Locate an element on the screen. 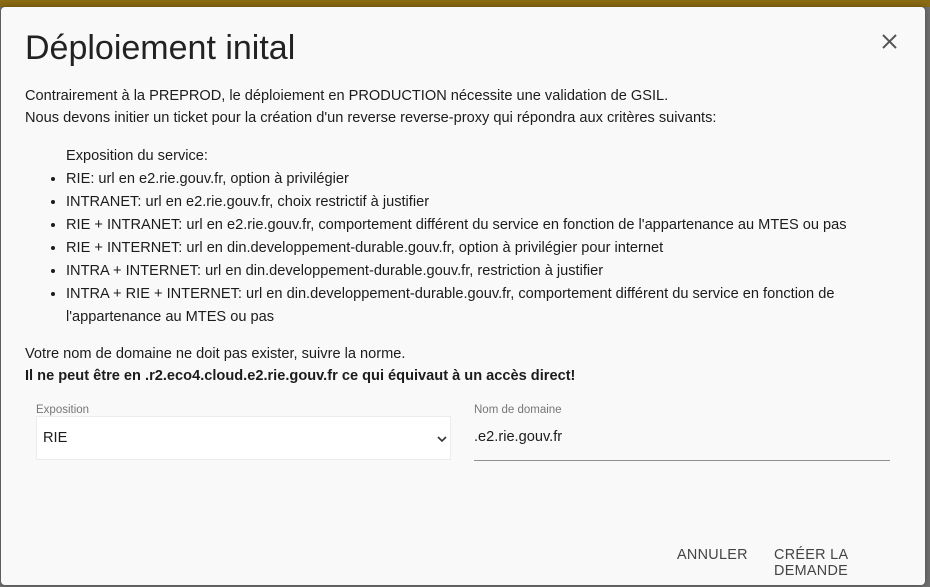 The image size is (930, 587). criteria-heading: Exposition du service: is located at coordinates (137, 156).